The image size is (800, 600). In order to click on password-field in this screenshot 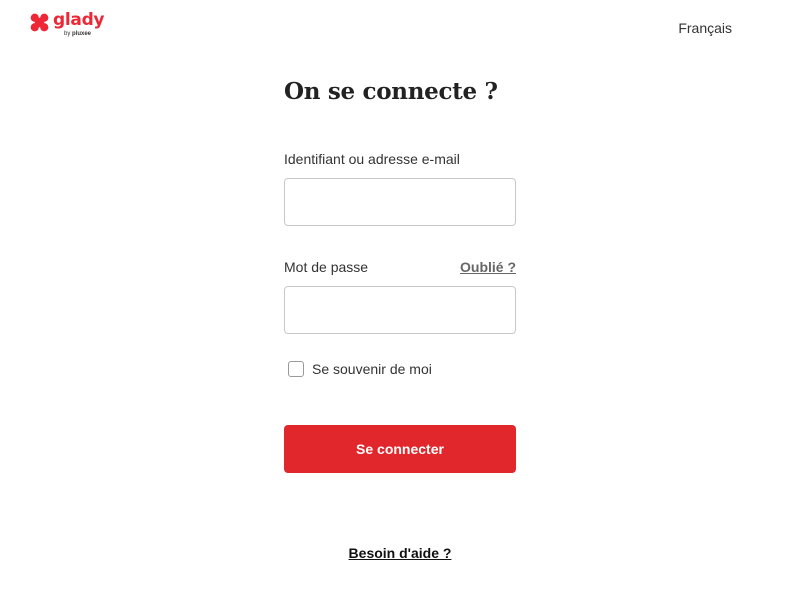, I will do `click(400, 310)`.